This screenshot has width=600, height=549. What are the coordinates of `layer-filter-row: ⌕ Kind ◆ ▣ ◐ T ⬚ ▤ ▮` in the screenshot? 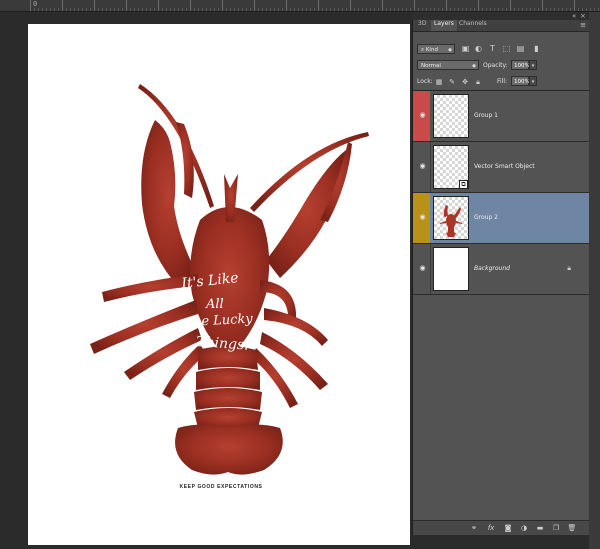 It's located at (501, 49).